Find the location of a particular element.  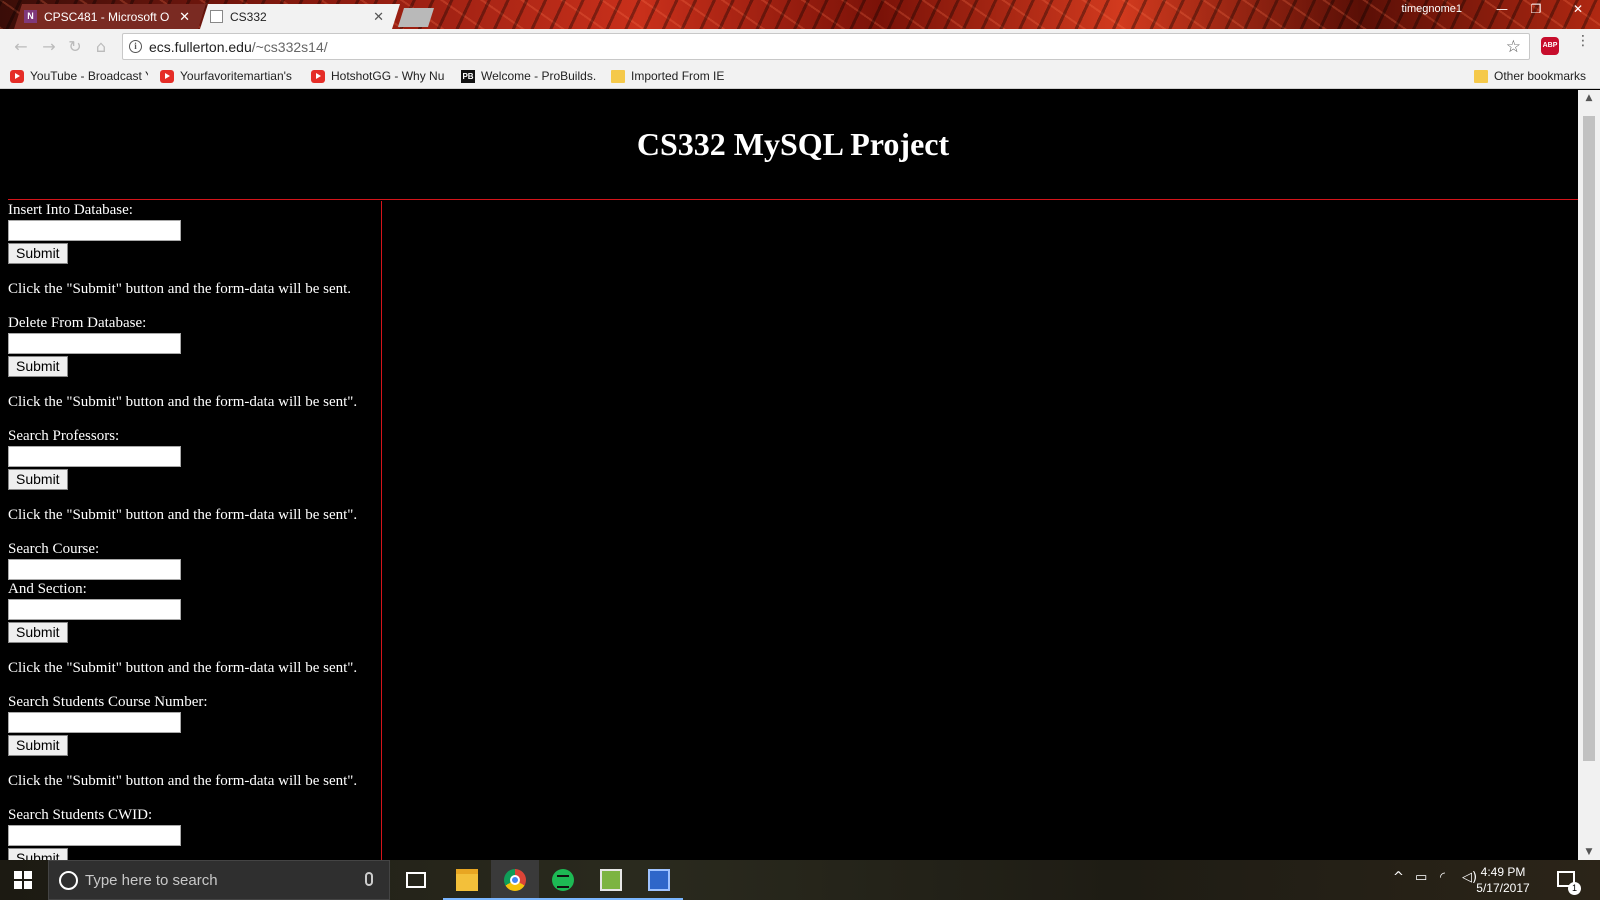

bookmark-imported-from-ie: Imported From IE is located at coordinates (676, 77).